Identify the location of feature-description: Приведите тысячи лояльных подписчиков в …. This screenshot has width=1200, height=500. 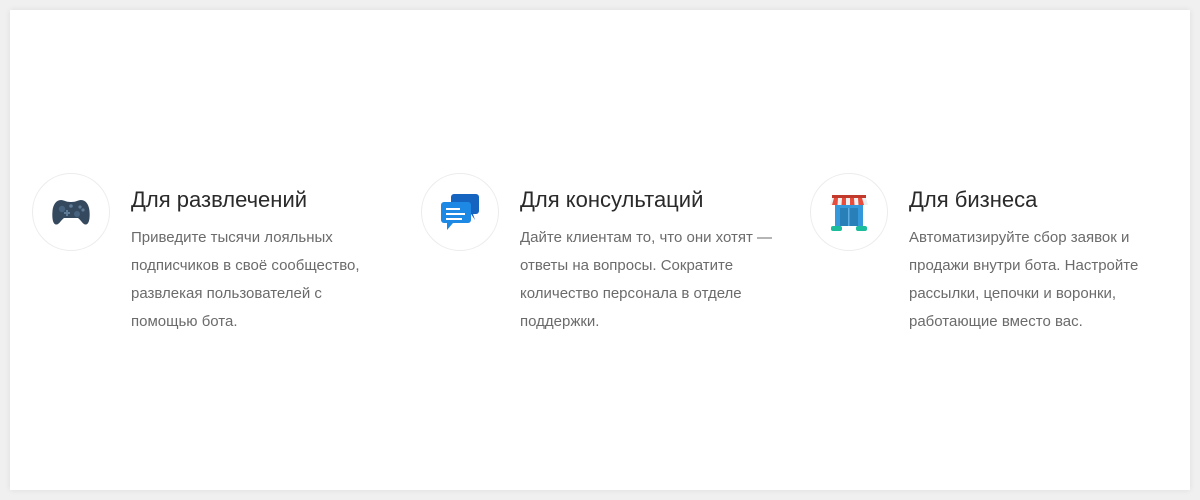
(245, 279).